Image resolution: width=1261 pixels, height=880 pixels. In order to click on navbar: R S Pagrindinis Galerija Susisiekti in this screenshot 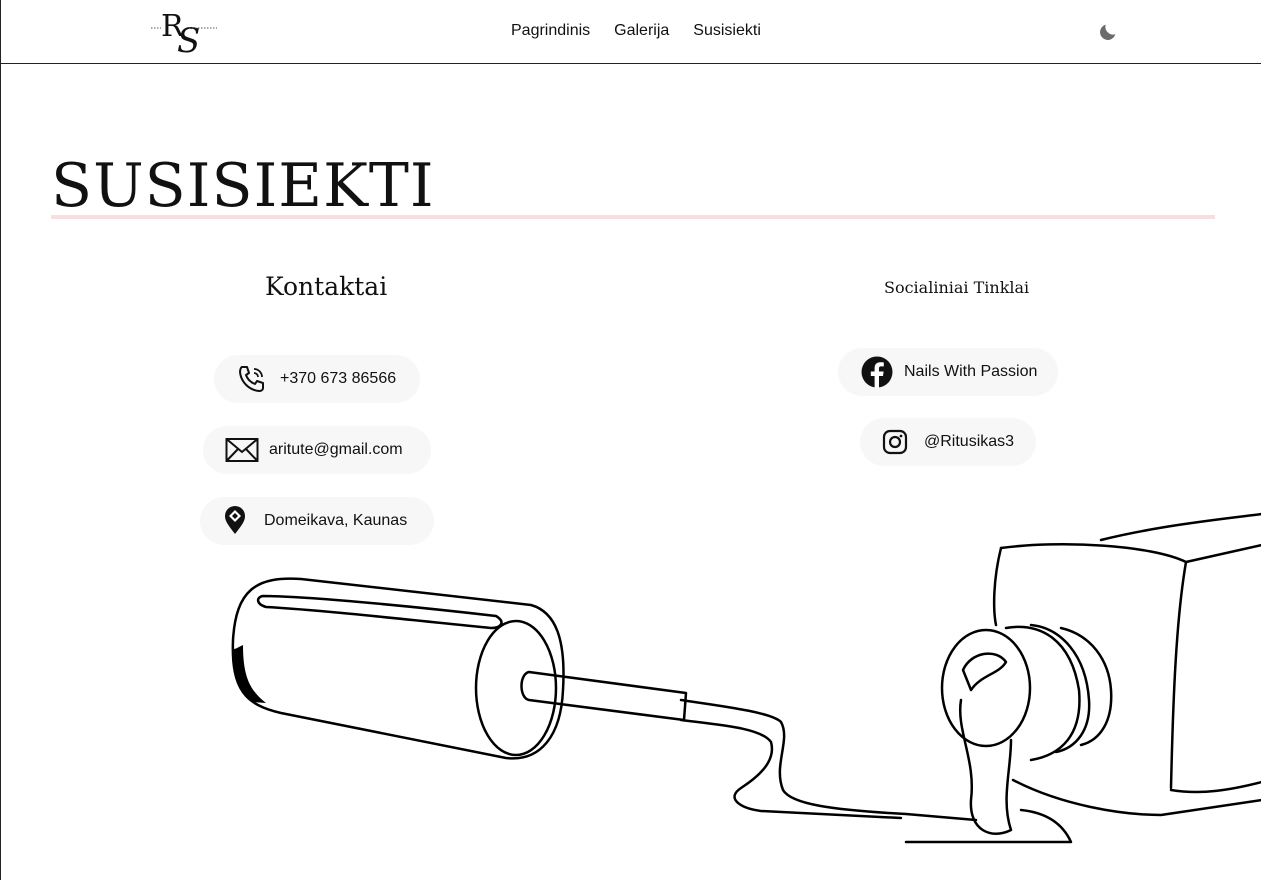, I will do `click(631, 32)`.